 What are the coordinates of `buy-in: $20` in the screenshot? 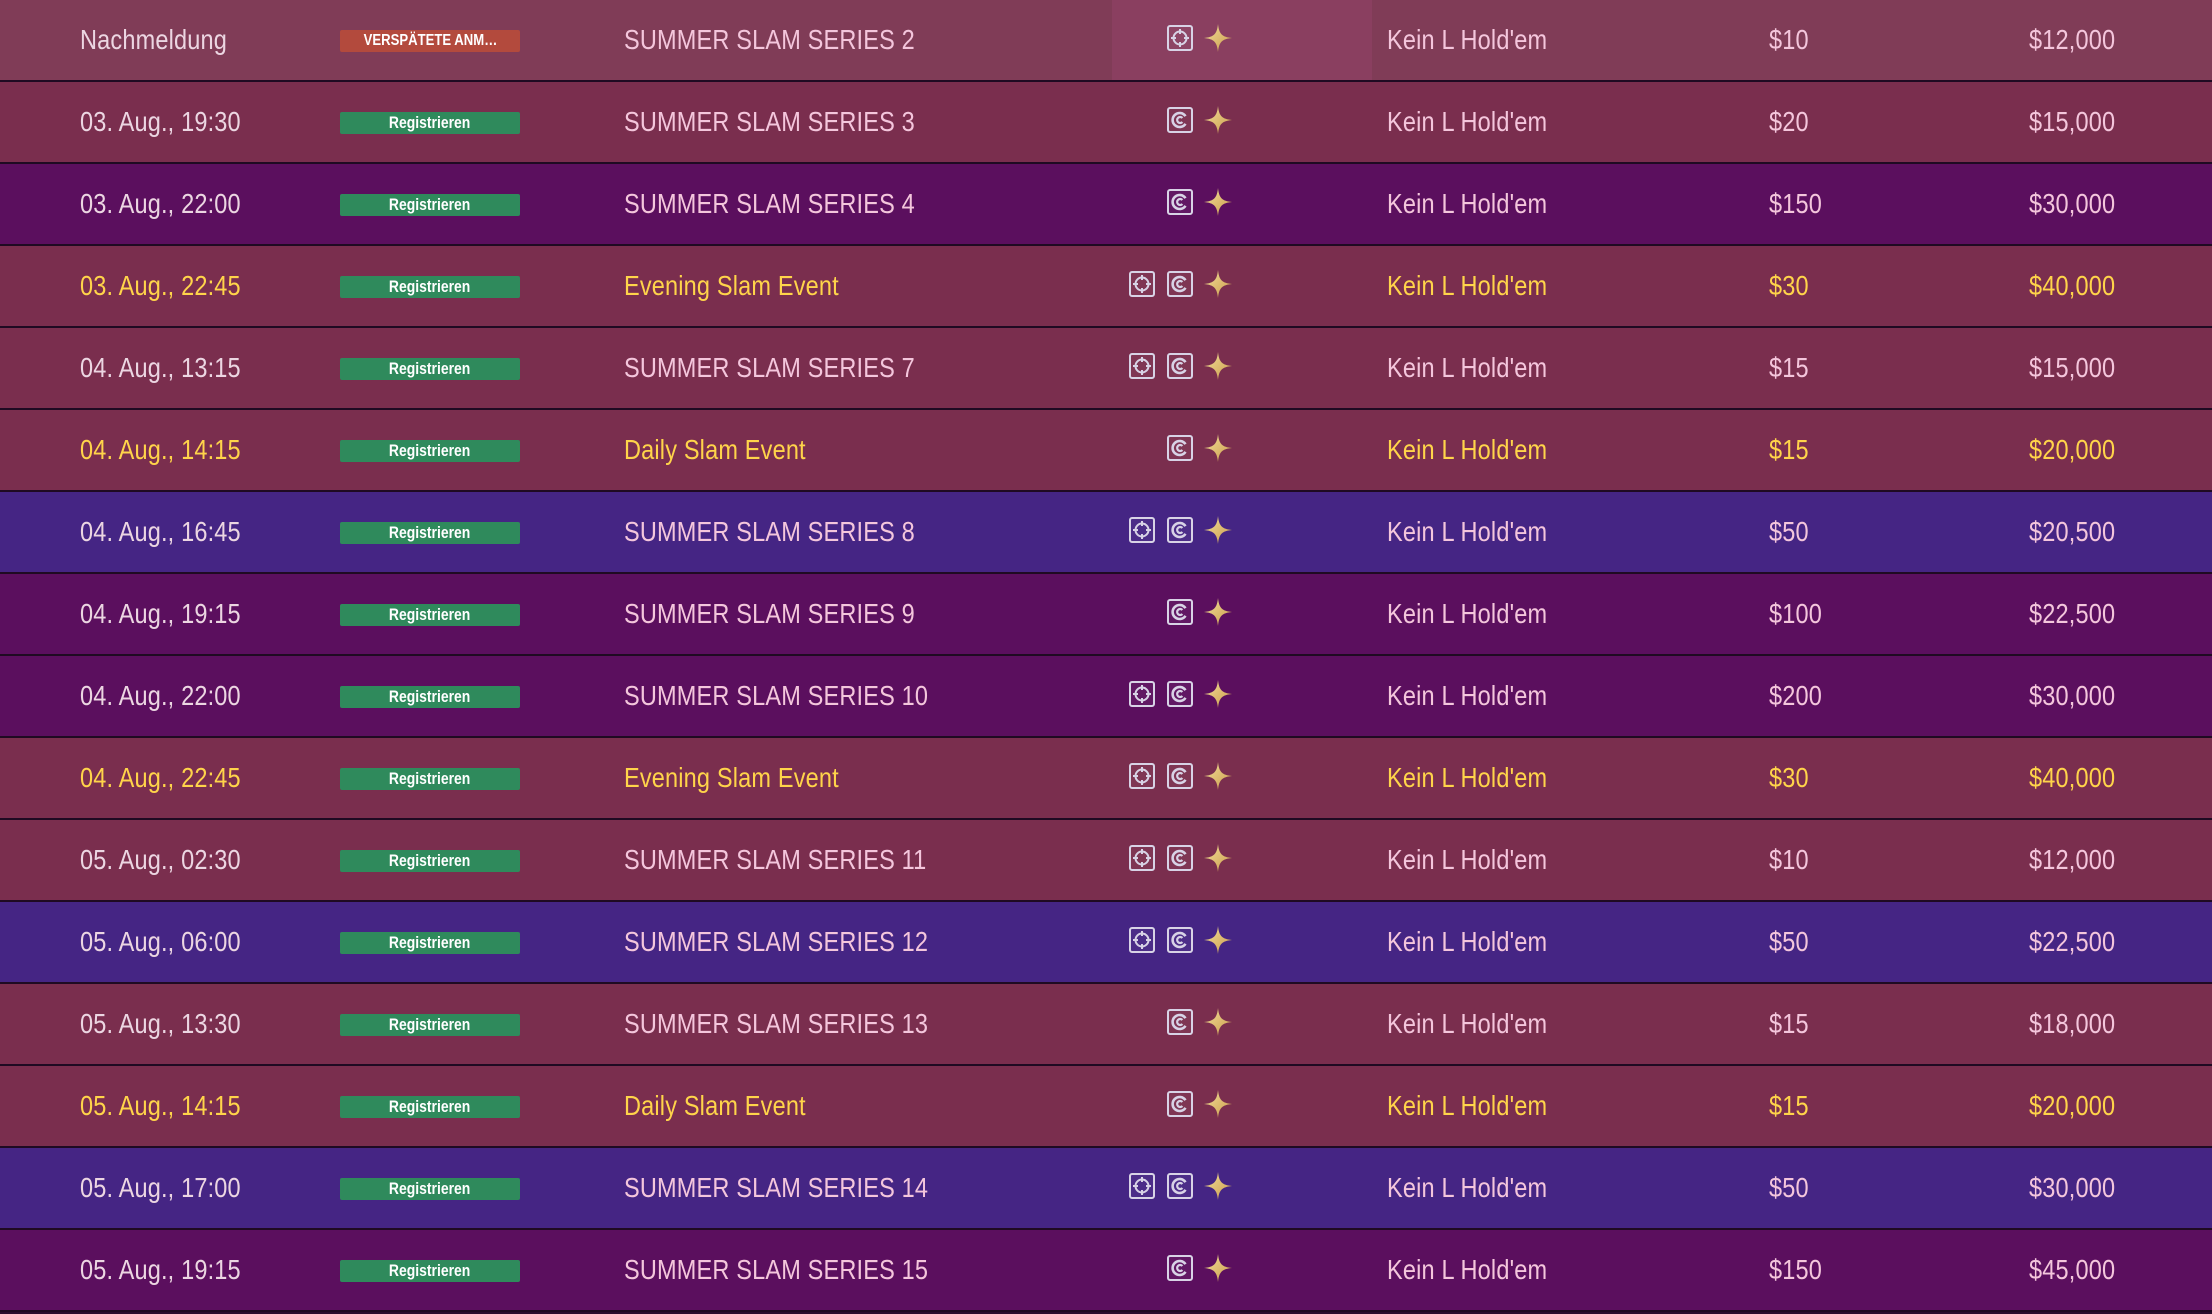 It's located at (1789, 121).